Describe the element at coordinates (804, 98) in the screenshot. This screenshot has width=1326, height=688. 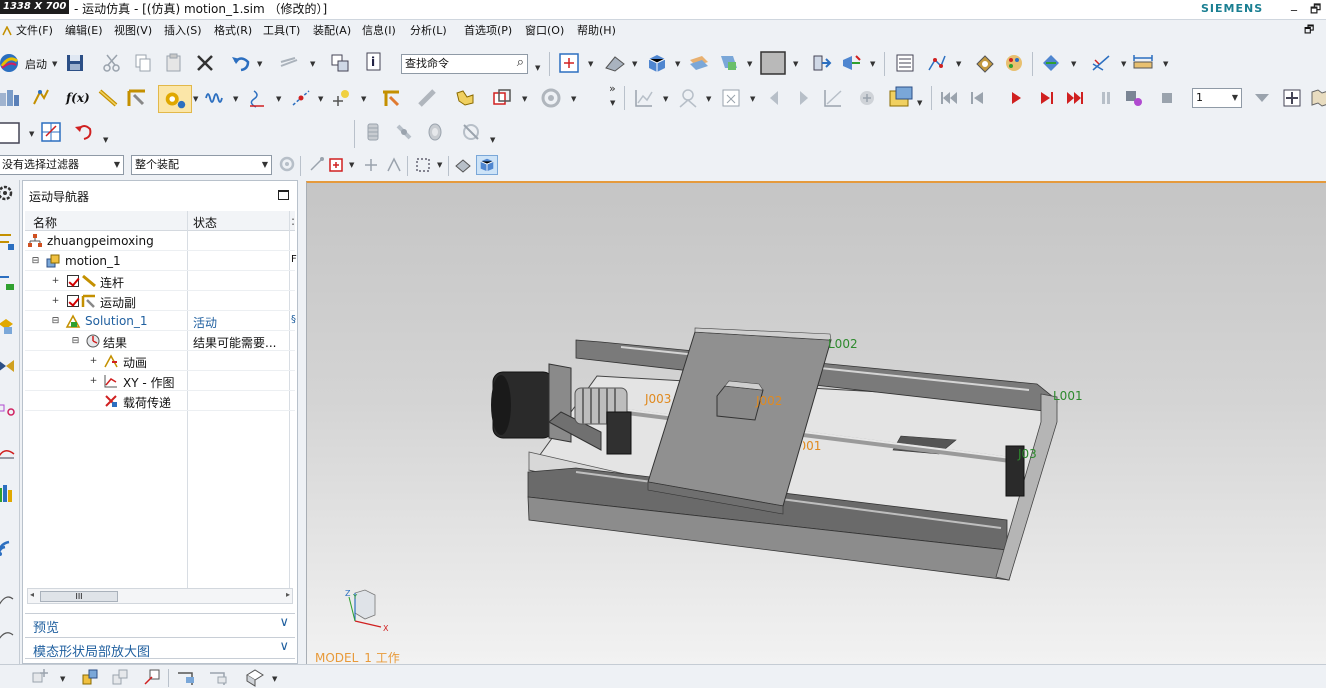
I see `next-arrow-icon` at that location.